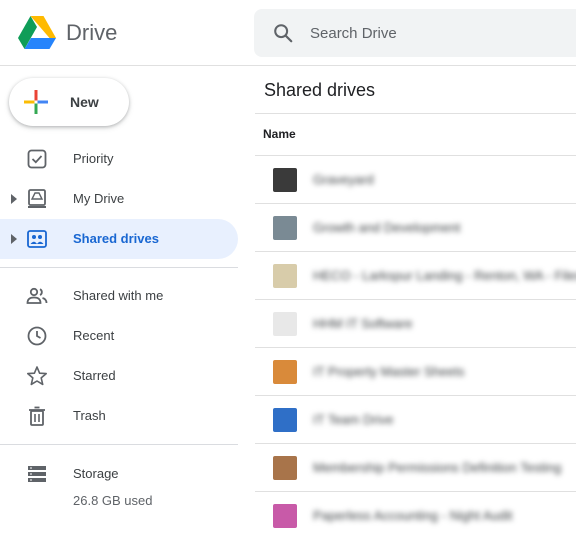  I want to click on top-bar: Drive, so click(288, 33).